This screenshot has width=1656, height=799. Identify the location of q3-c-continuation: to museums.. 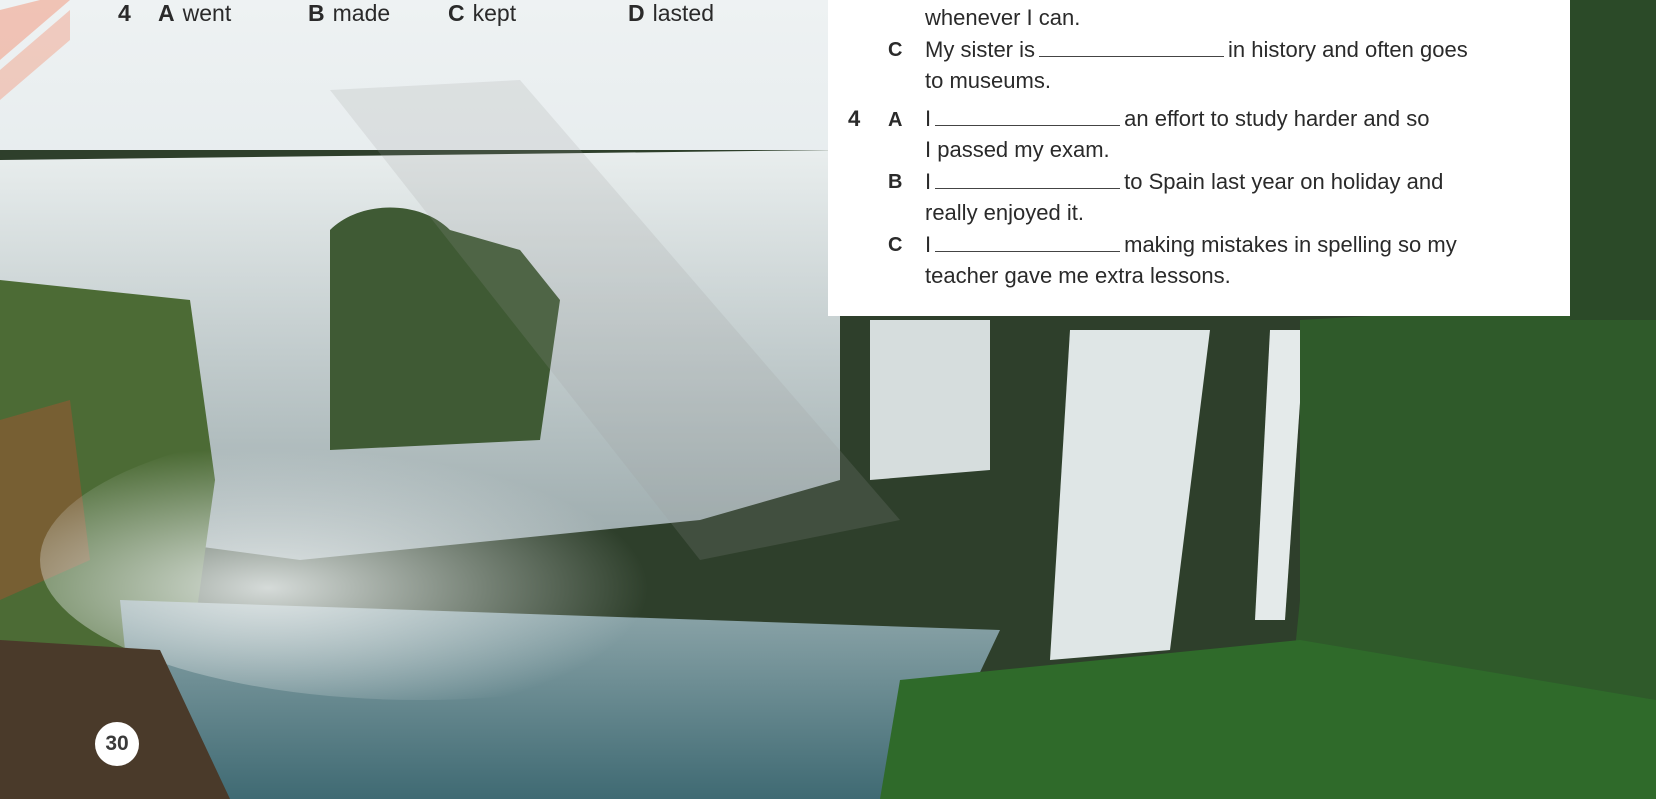
(988, 80).